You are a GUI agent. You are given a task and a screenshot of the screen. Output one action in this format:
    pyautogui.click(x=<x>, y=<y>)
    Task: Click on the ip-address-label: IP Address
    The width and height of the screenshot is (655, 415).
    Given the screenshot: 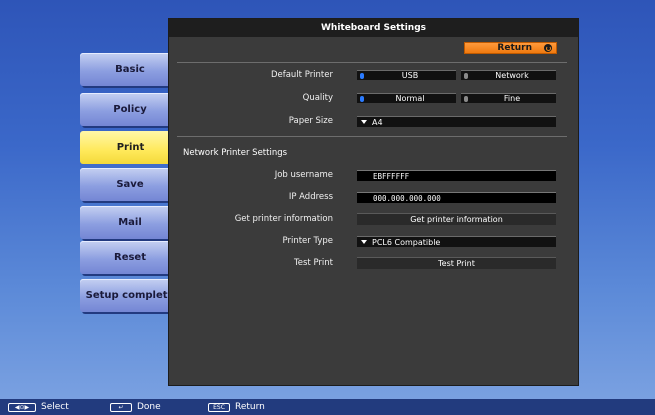 What is the action you would take?
    pyautogui.click(x=310, y=197)
    